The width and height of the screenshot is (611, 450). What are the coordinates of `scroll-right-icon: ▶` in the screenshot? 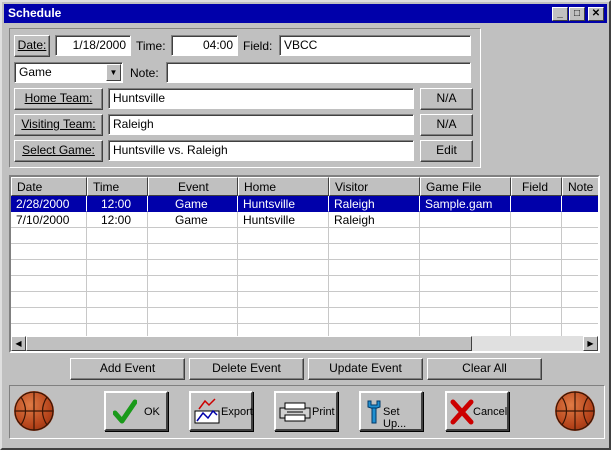 It's located at (590, 343).